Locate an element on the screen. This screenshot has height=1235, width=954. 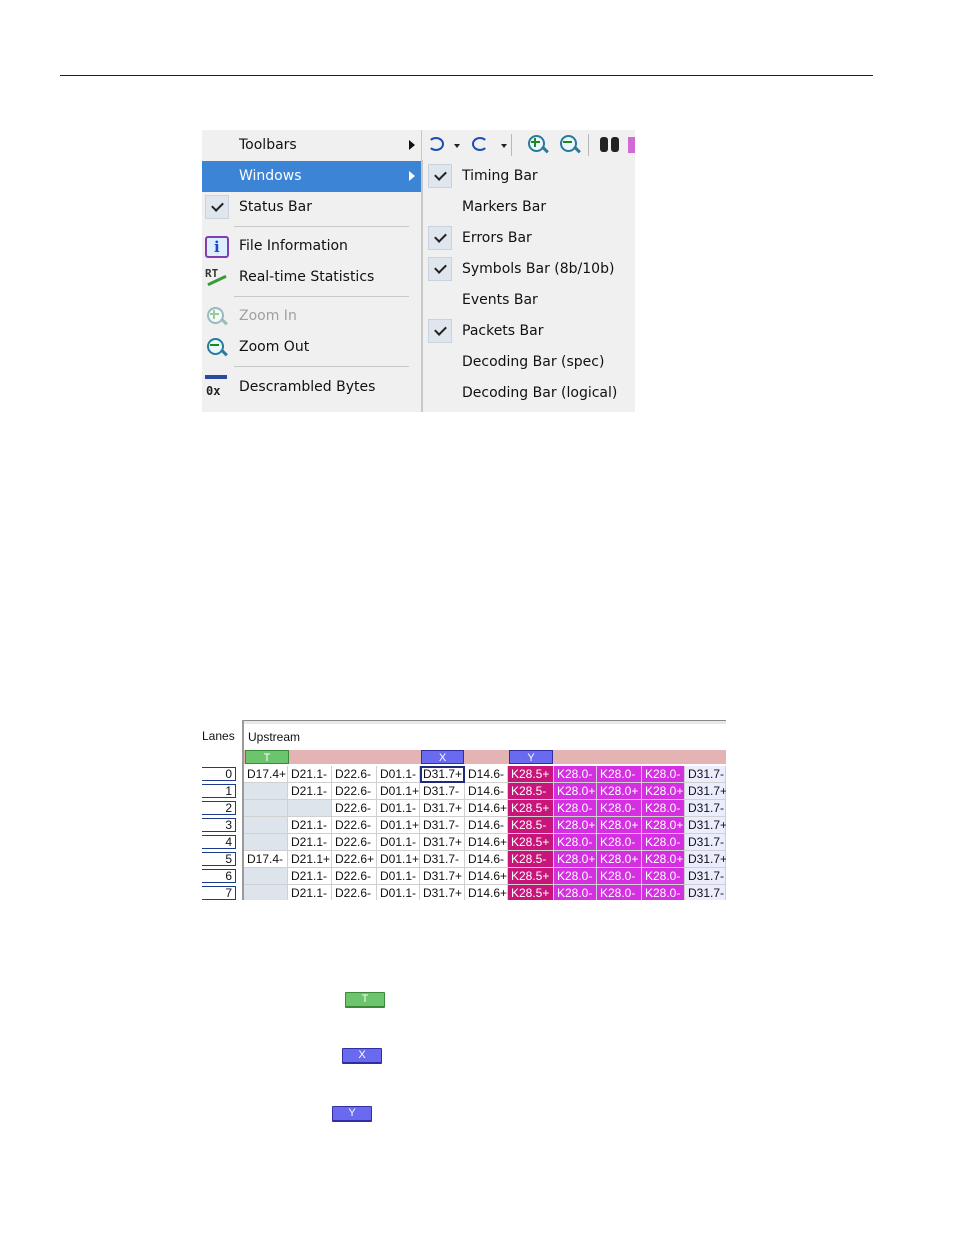
menu-item-descrambled-bytes: 0x Descrambled Bytes is located at coordinates (311, 387).